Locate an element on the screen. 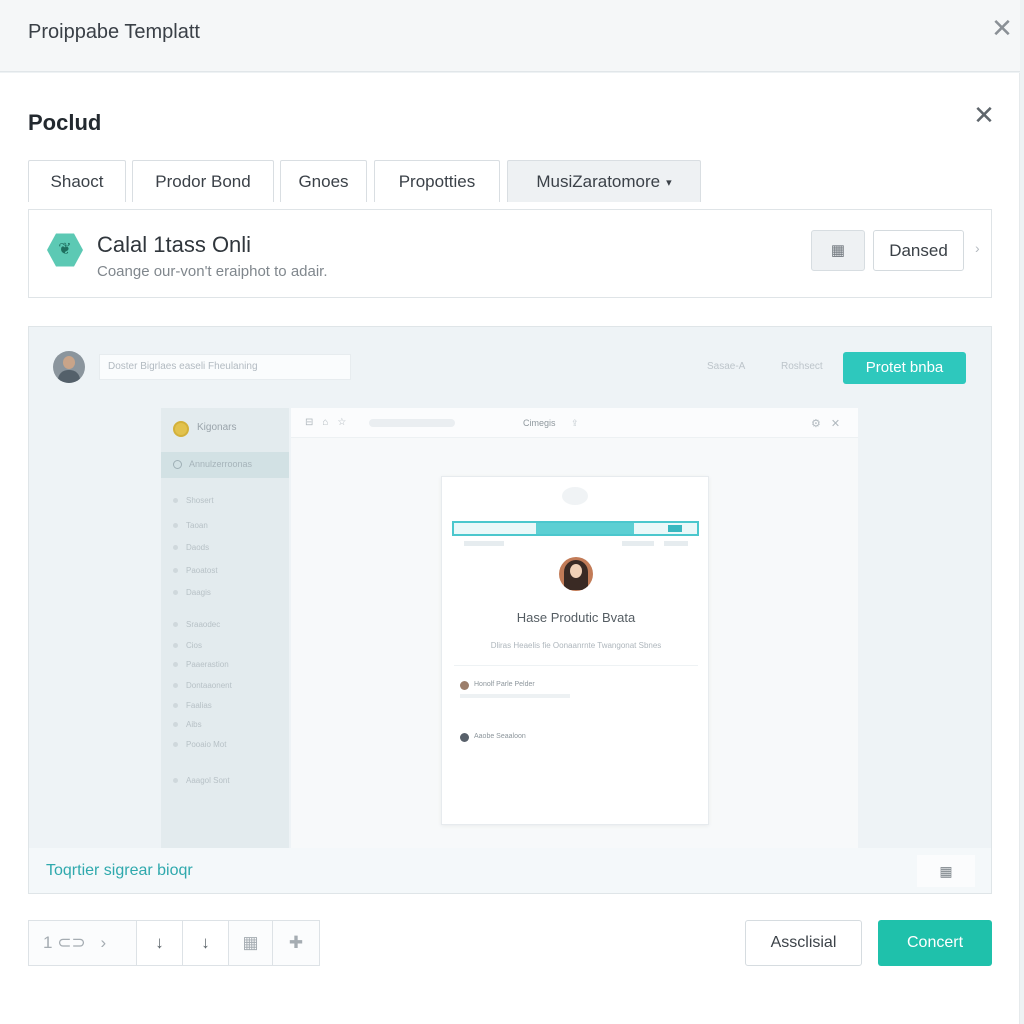 This screenshot has width=1024, height=1024. sidebar-item-label: Paoatost is located at coordinates (202, 570).